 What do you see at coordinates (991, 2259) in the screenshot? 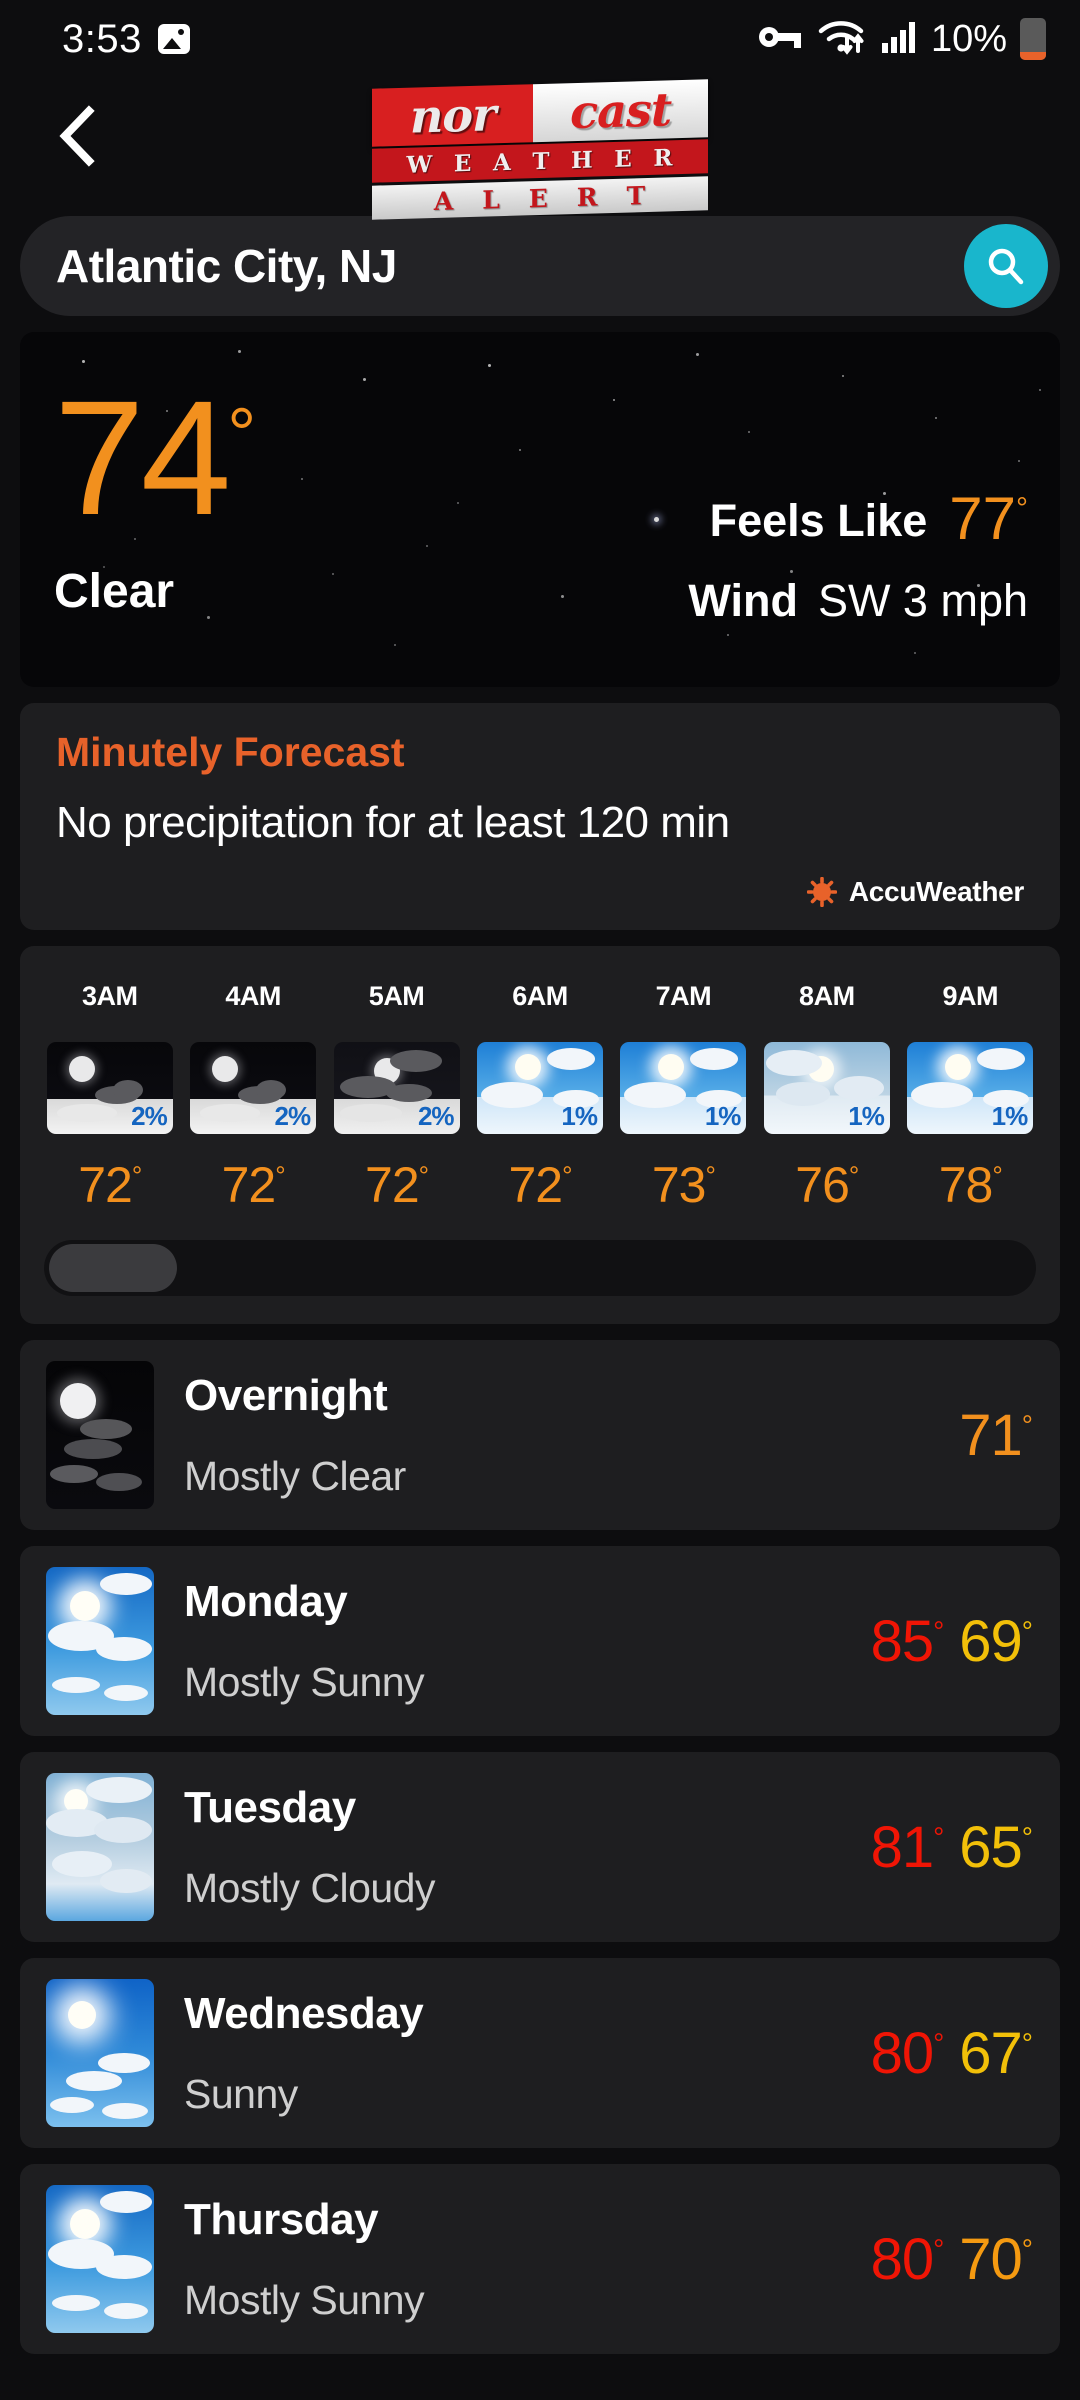
I see `day-low-value: 70` at bounding box center [991, 2259].